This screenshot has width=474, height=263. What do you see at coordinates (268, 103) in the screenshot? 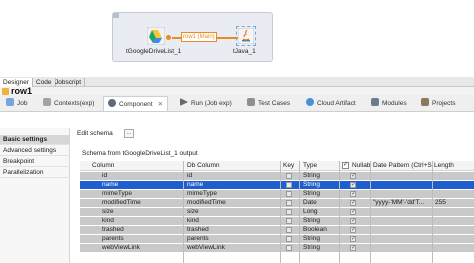
I see `tab-test-cases: Test Cases` at bounding box center [268, 103].